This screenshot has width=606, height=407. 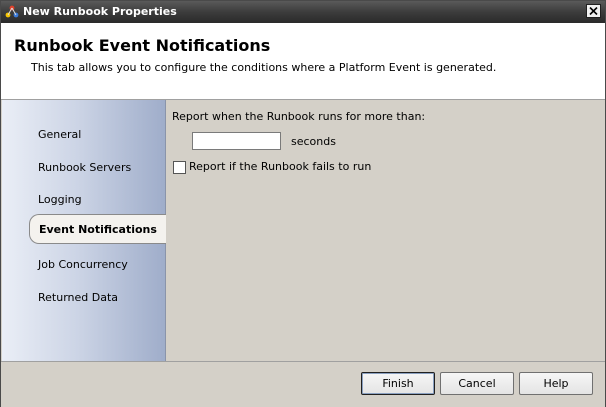 What do you see at coordinates (179, 167) in the screenshot?
I see `report-fail-checkbox` at bounding box center [179, 167].